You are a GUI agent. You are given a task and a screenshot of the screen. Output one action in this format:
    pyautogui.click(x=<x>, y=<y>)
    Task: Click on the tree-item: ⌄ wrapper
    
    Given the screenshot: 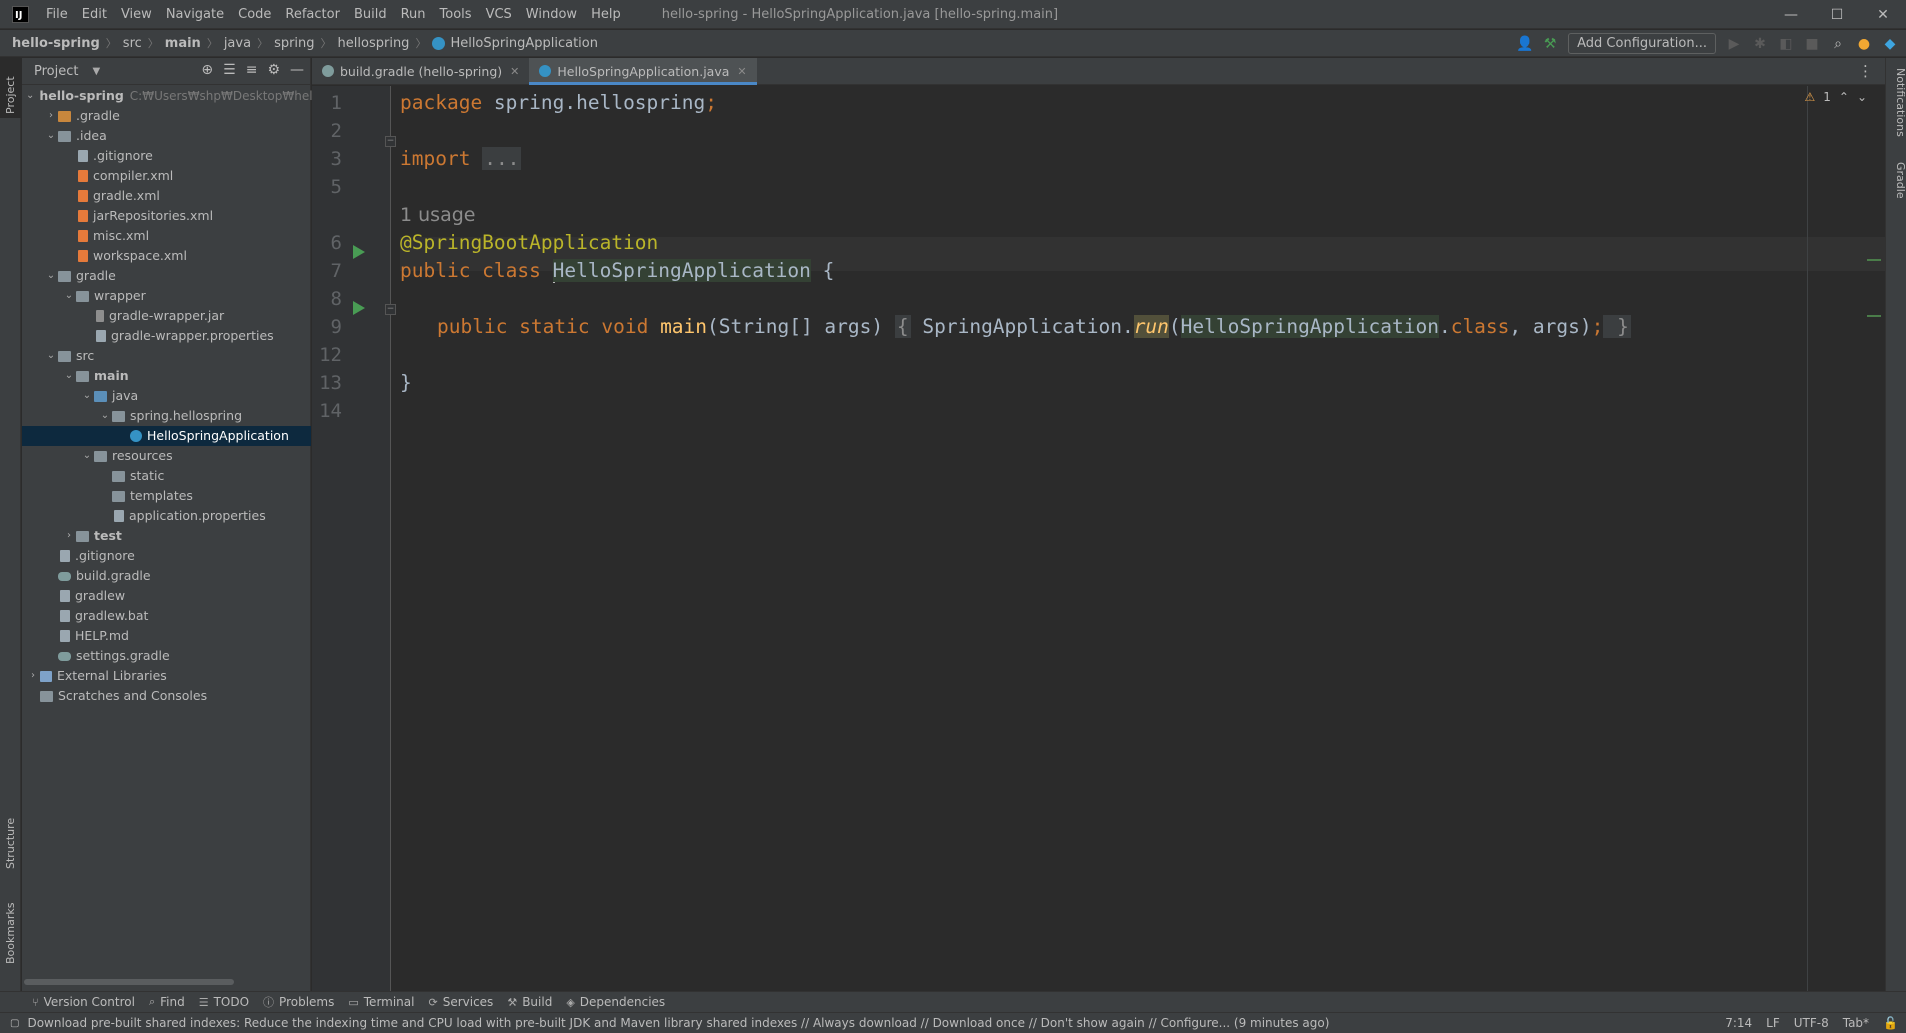 What is the action you would take?
    pyautogui.click(x=166, y=296)
    